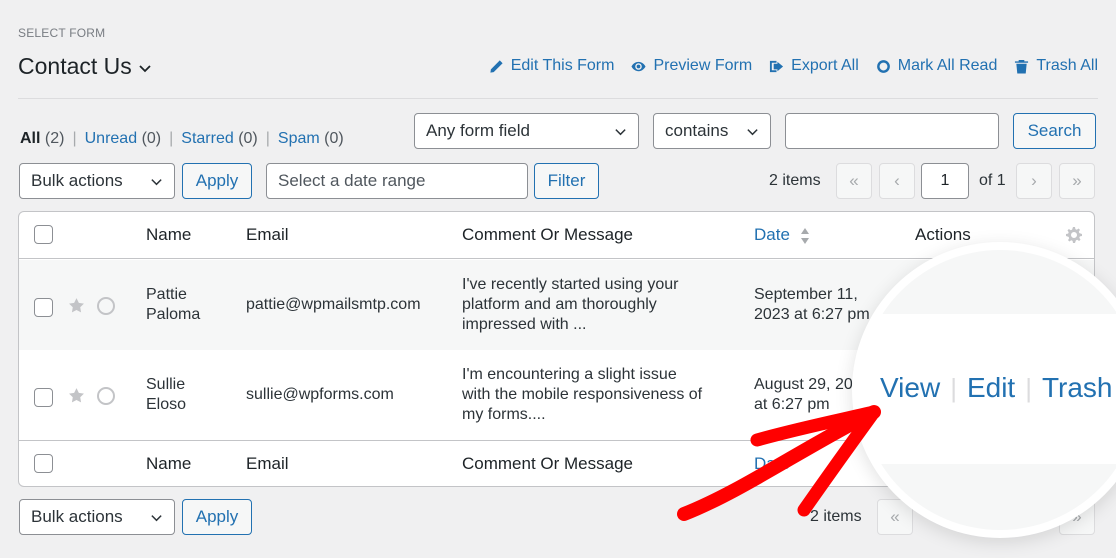 This screenshot has height=558, width=1116. I want to click on mark-all-read-label: Mark All Read, so click(947, 65).